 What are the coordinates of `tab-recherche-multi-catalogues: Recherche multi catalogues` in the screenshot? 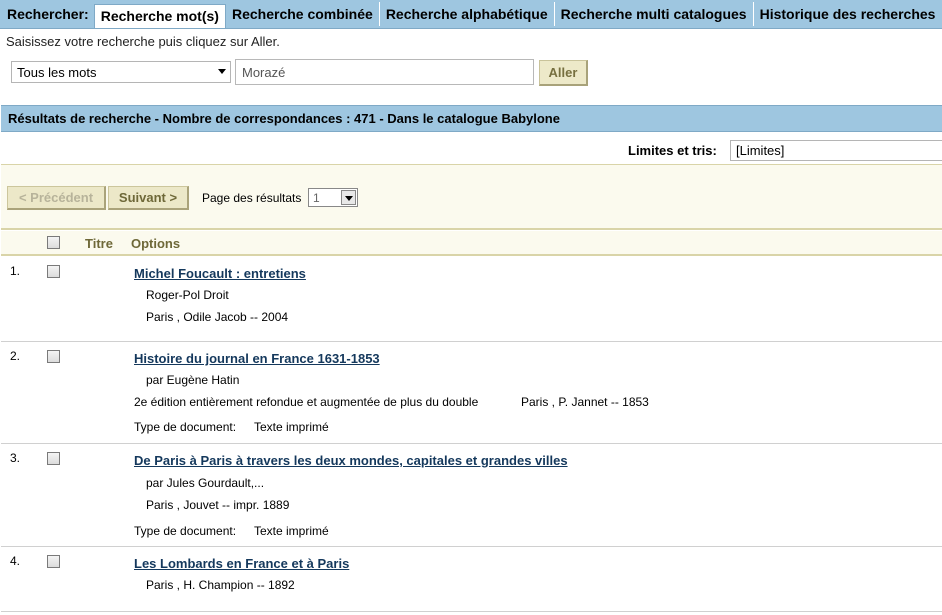 It's located at (654, 14).